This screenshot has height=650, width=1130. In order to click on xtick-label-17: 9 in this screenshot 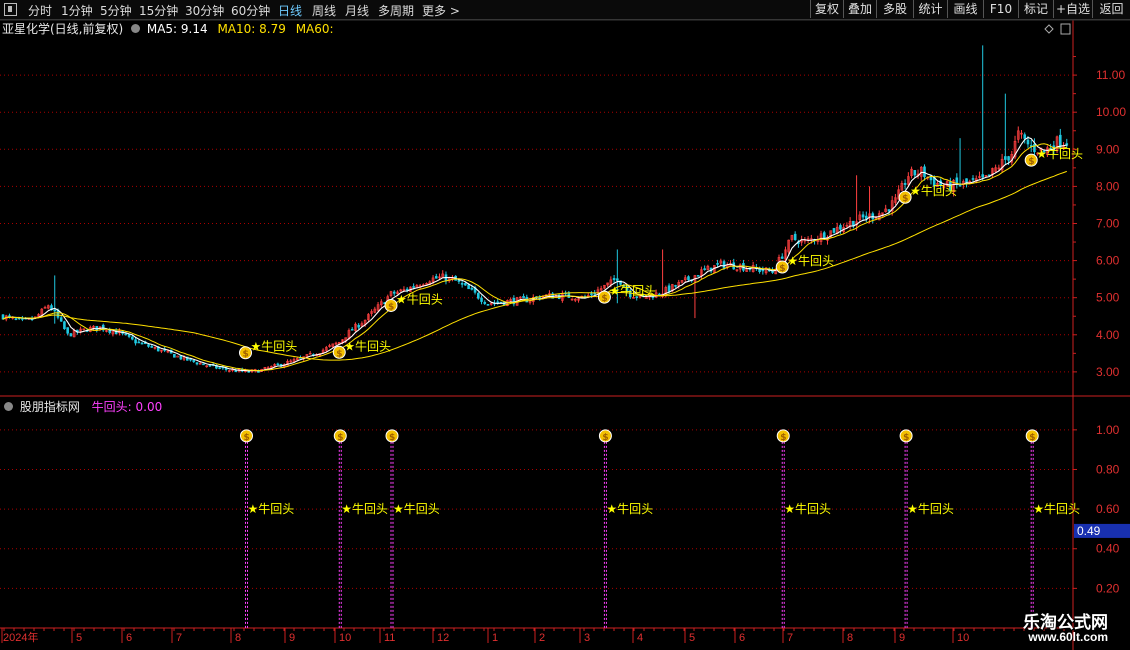, I will do `click(902, 638)`.